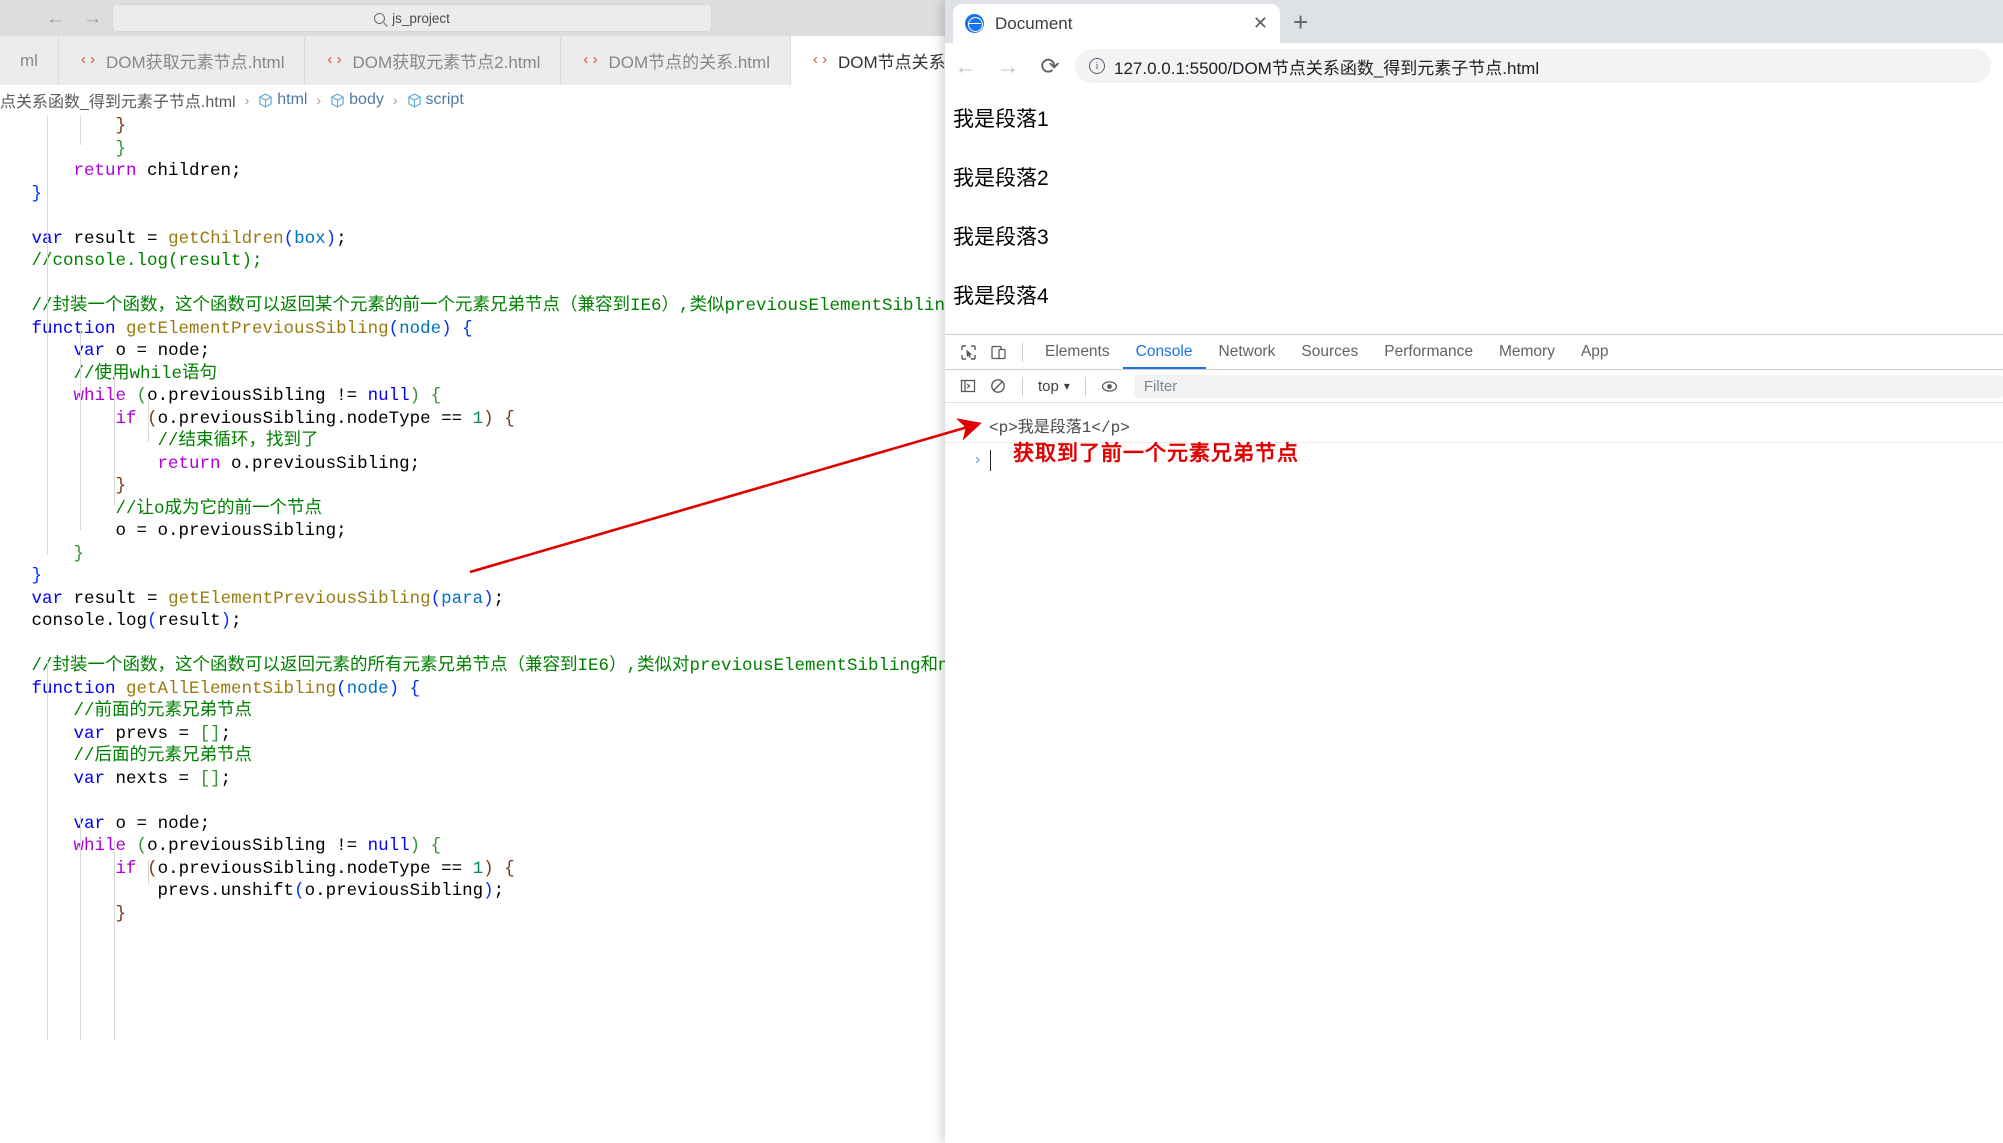 This screenshot has width=2003, height=1143. I want to click on code-file-icon: ‹›, so click(87, 60).